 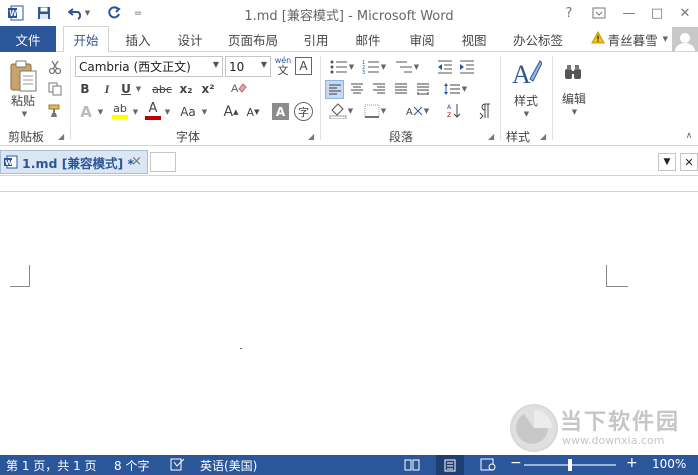 I want to click on font-color-button: A, so click(x=153, y=111).